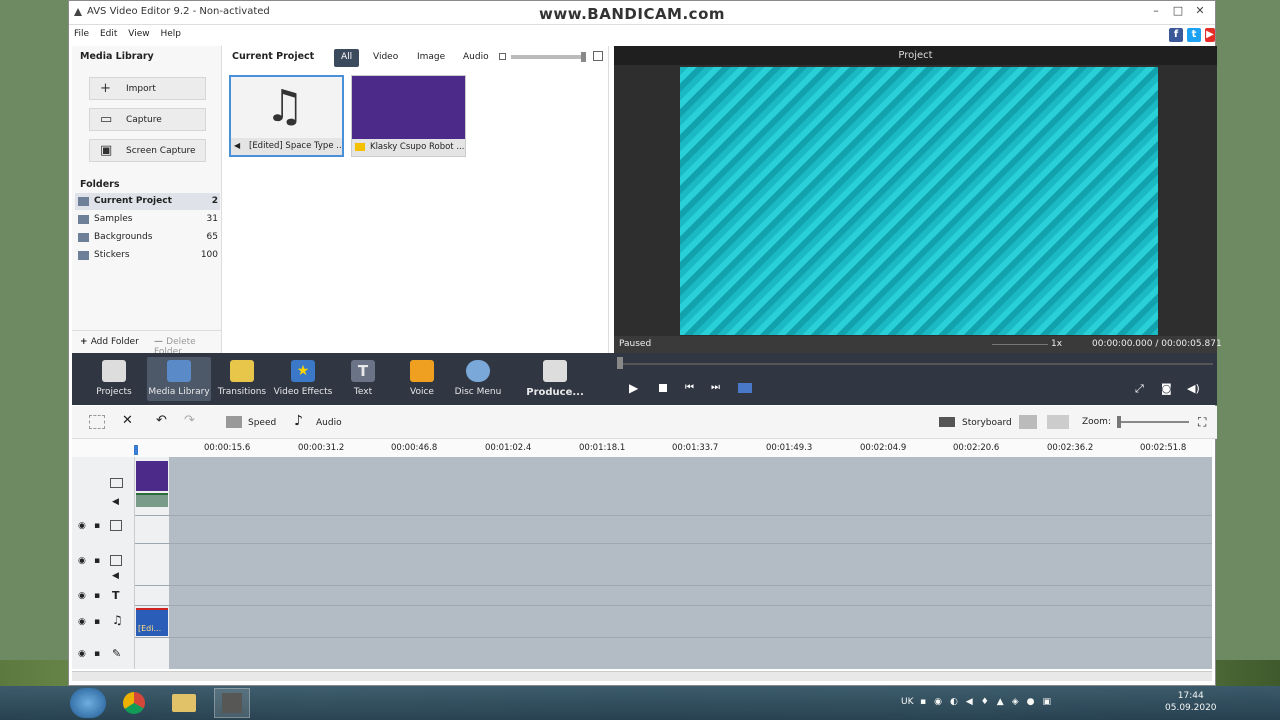  I want to click on display-mode-icon, so click(1058, 422).